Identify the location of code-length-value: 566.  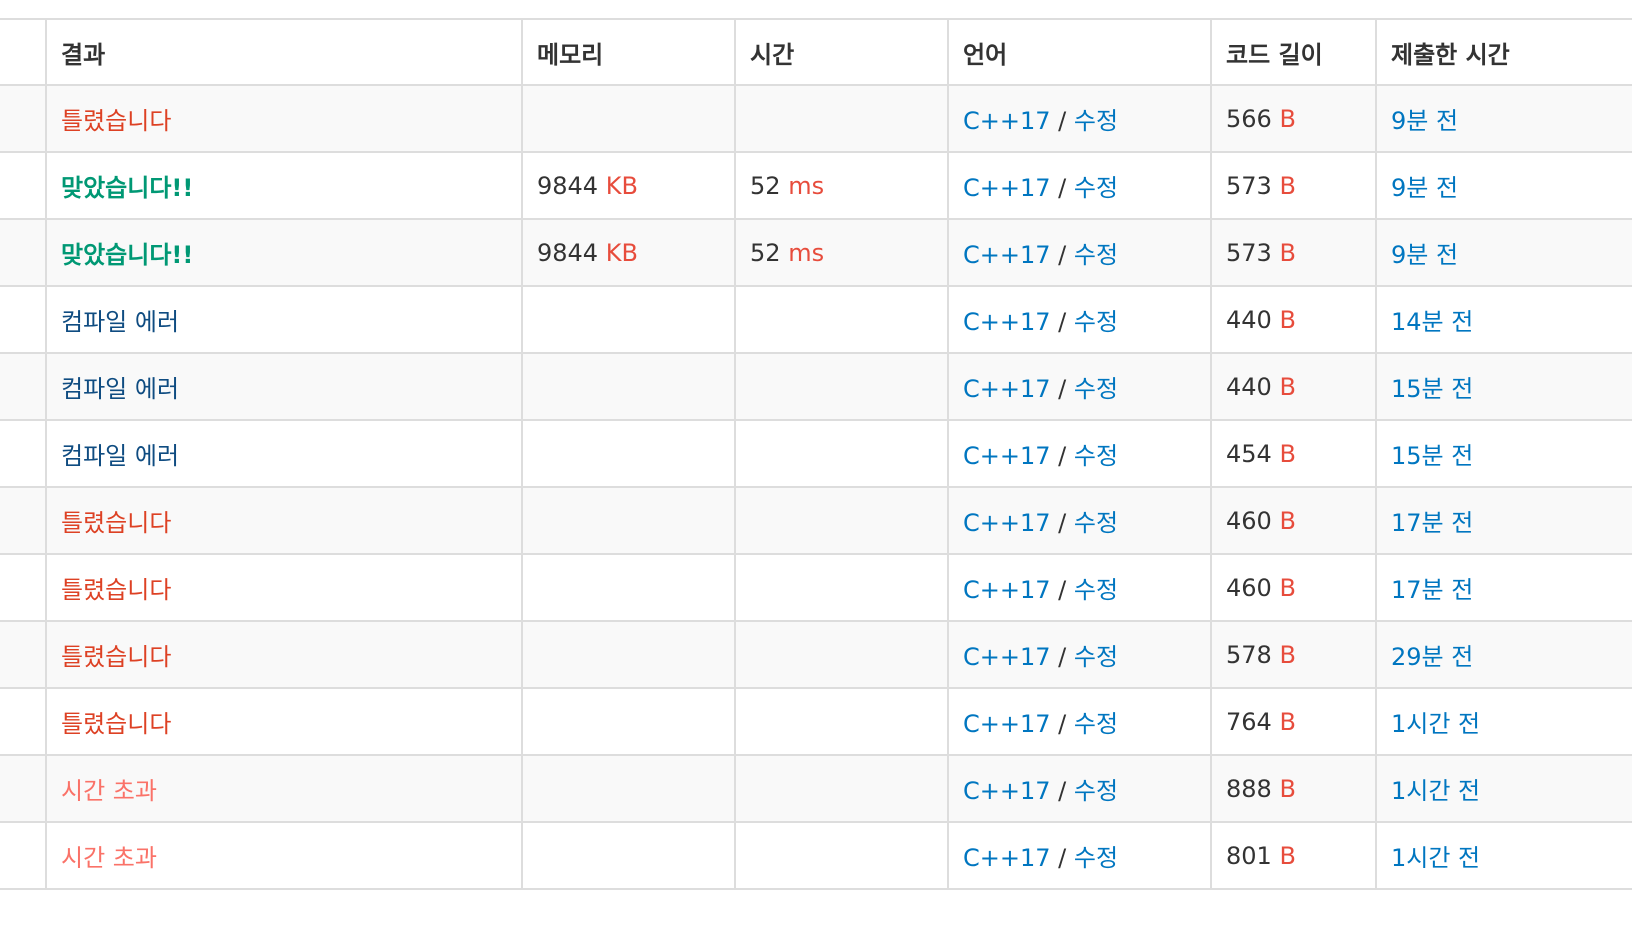
(1249, 118).